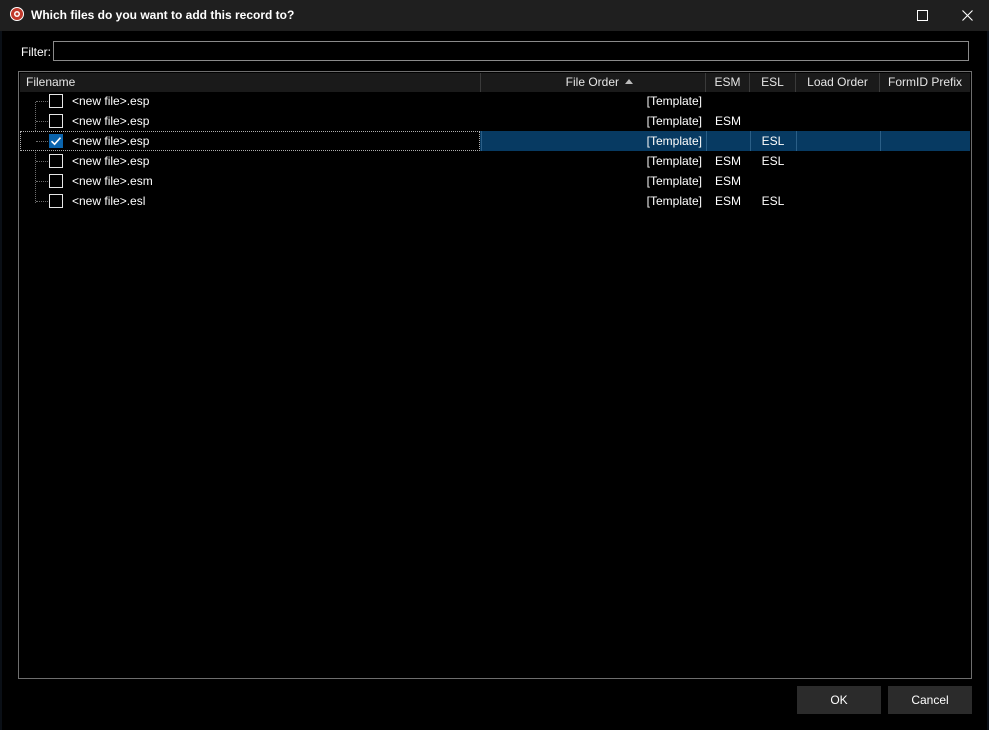 Image resolution: width=989 pixels, height=730 pixels. Describe the element at coordinates (495, 101) in the screenshot. I see `tree-row: <new file>.esp [Template]` at that location.